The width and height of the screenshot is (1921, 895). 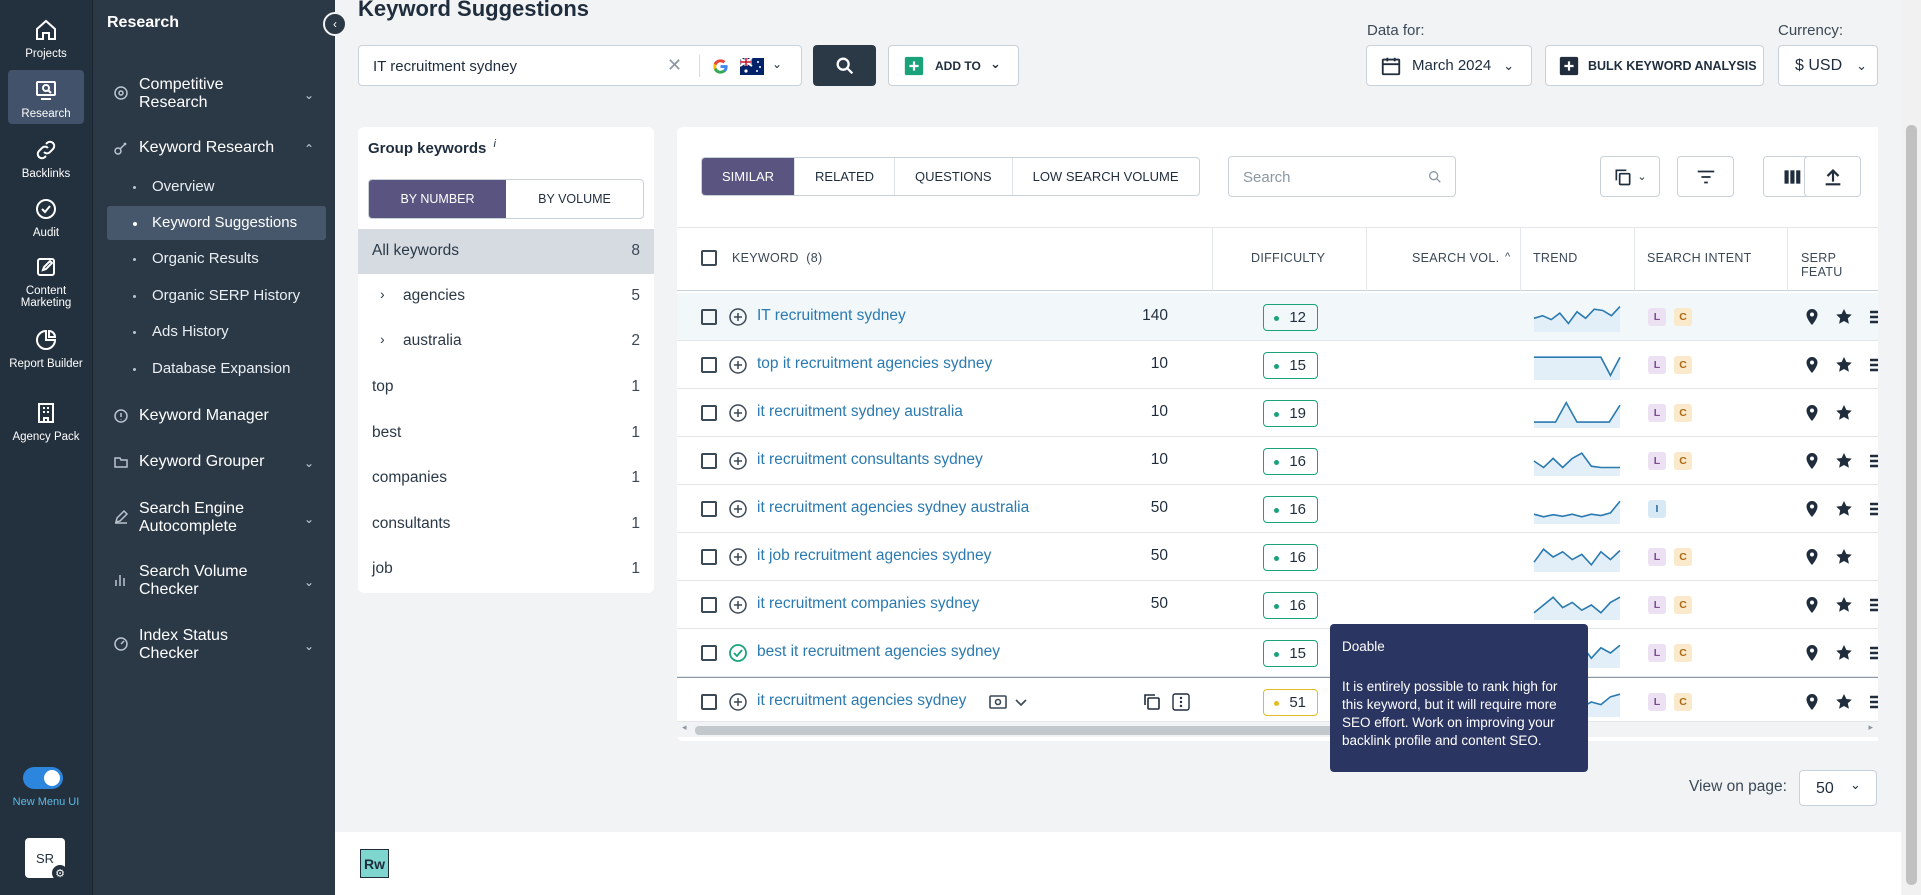 I want to click on tab-low-search-volume: LOW SEARCH VOLUME, so click(x=1106, y=176).